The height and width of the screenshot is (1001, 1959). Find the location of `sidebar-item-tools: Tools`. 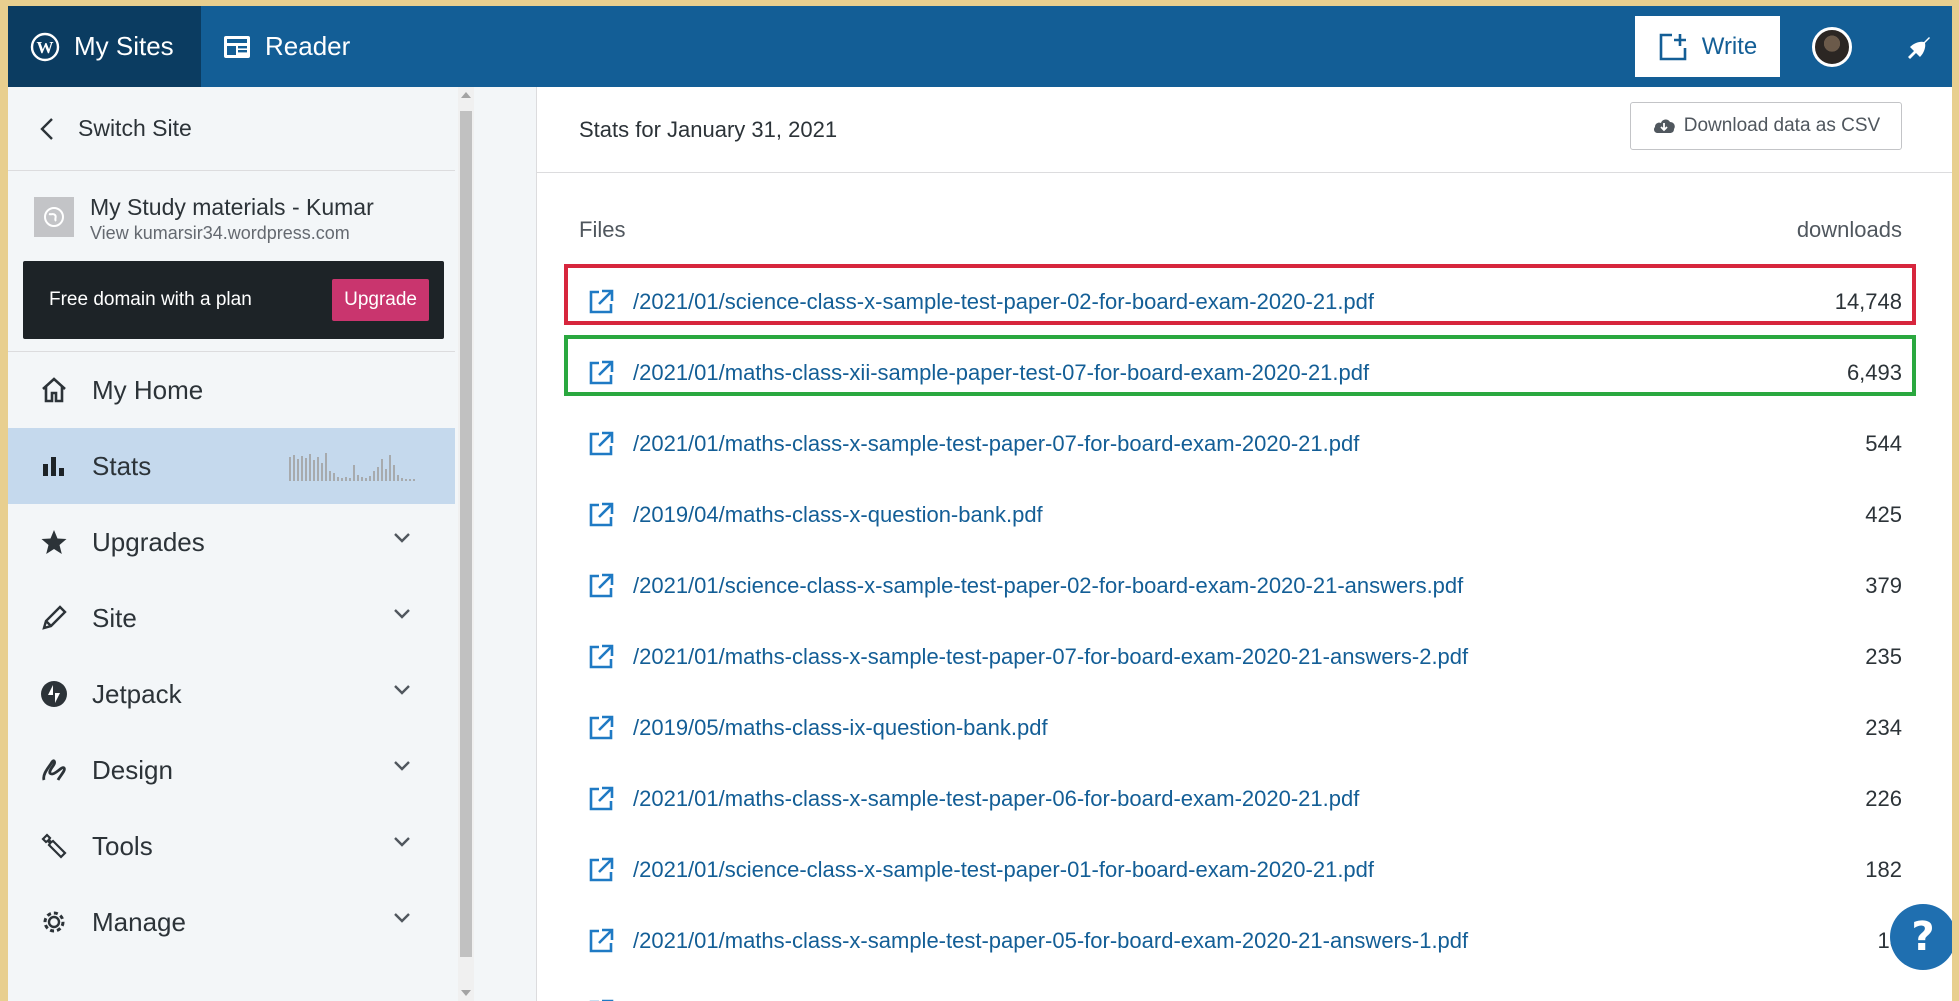

sidebar-item-tools: Tools is located at coordinates (231, 846).